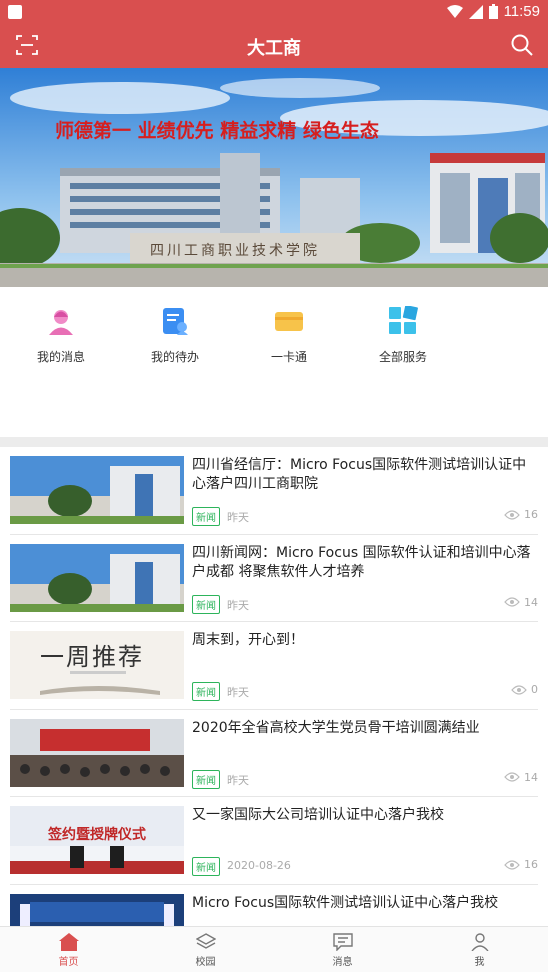  I want to click on tab-messages: 消息, so click(342, 949).